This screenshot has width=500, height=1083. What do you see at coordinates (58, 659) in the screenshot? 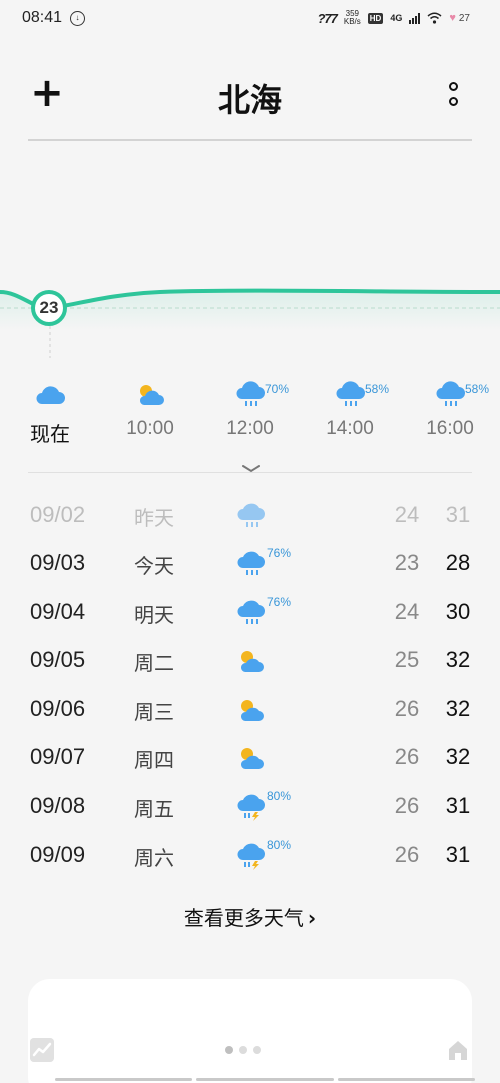
I see `daily-date: 09/05` at bounding box center [58, 659].